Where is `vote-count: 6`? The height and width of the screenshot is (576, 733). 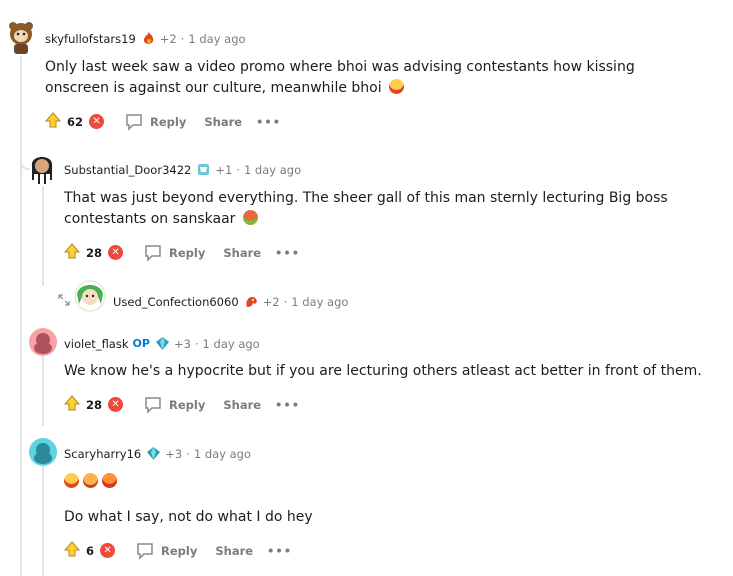
vote-count: 6 is located at coordinates (90, 550).